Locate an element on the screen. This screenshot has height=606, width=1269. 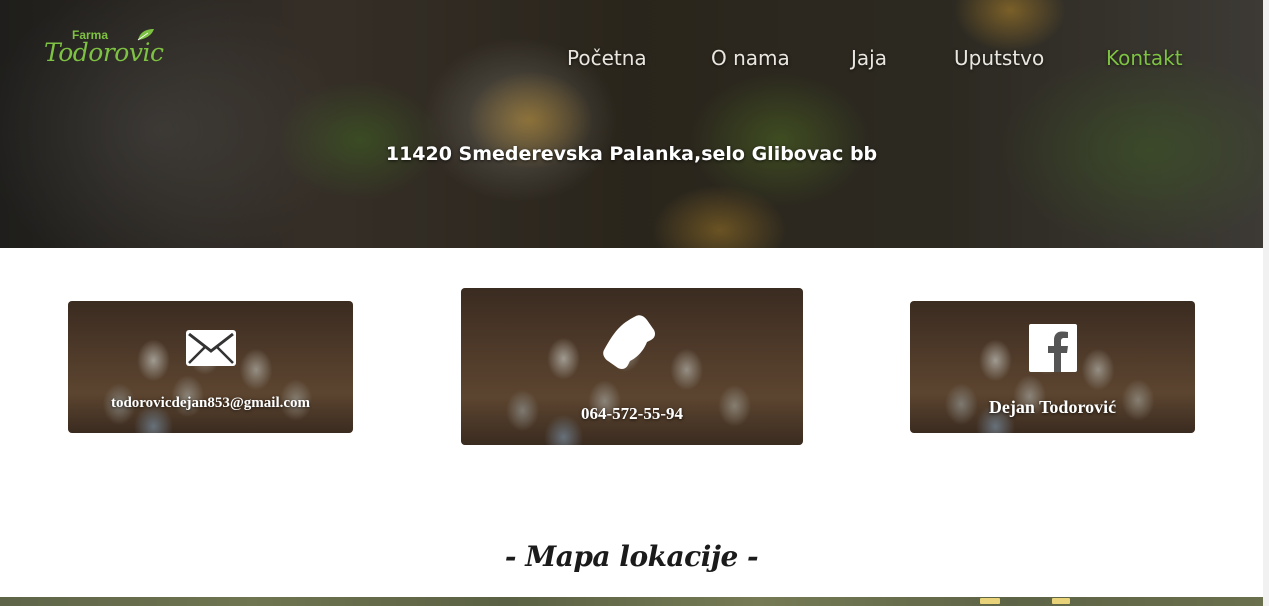
phone-icon is located at coordinates (629, 342).